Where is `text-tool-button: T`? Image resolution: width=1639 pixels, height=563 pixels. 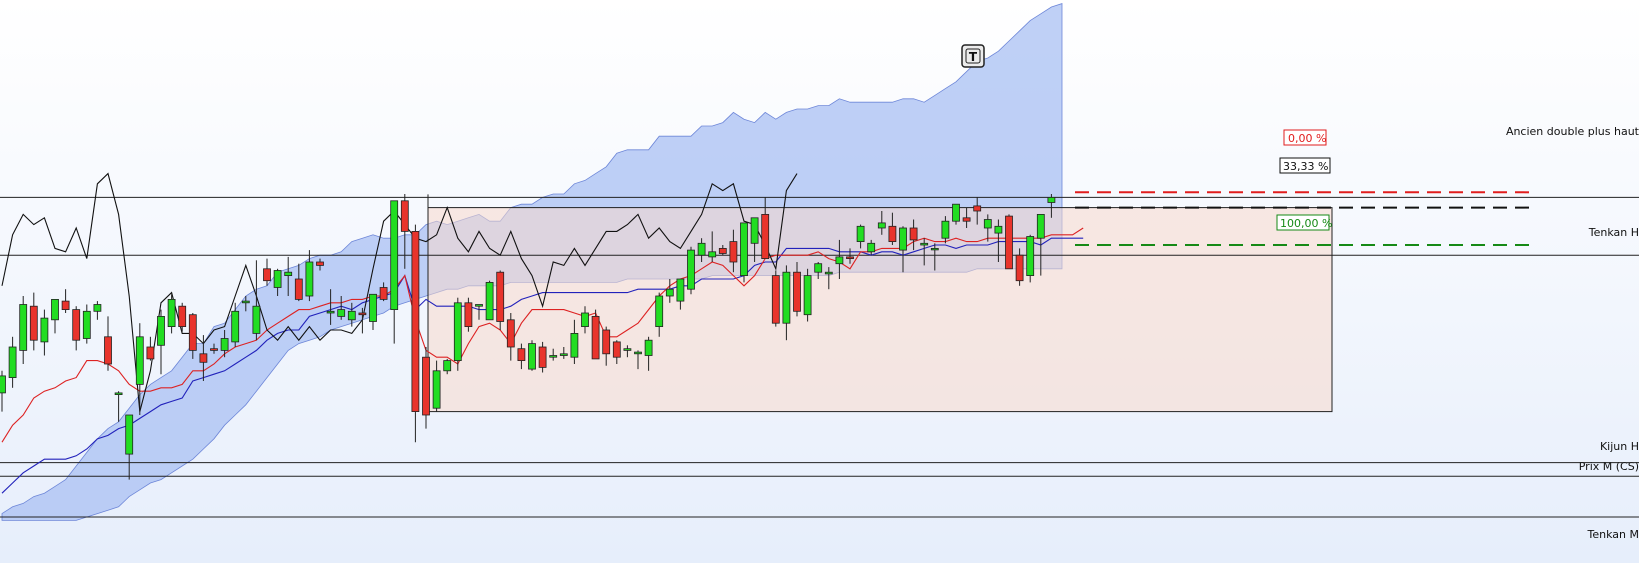 text-tool-button: T is located at coordinates (973, 56).